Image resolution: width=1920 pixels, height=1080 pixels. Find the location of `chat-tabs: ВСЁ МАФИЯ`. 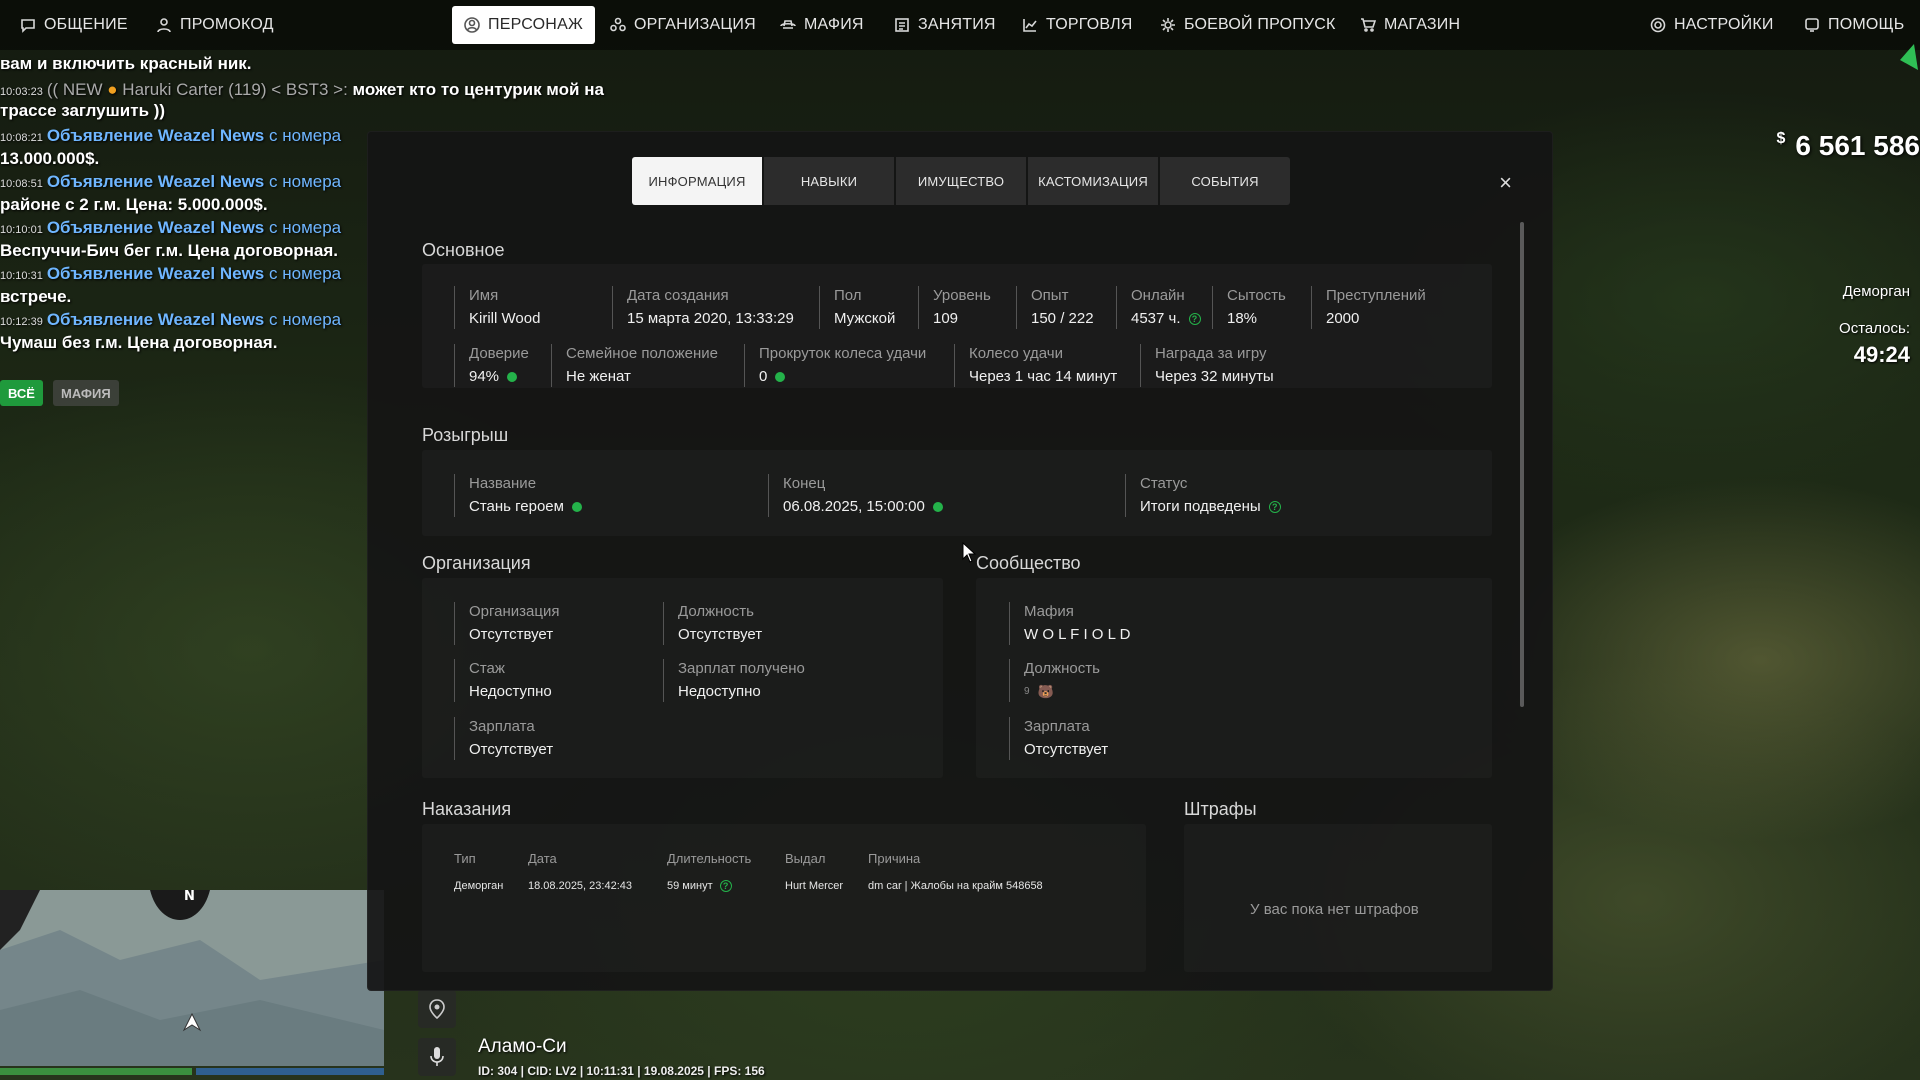

chat-tabs: ВСЁ МАФИЯ is located at coordinates (59, 393).